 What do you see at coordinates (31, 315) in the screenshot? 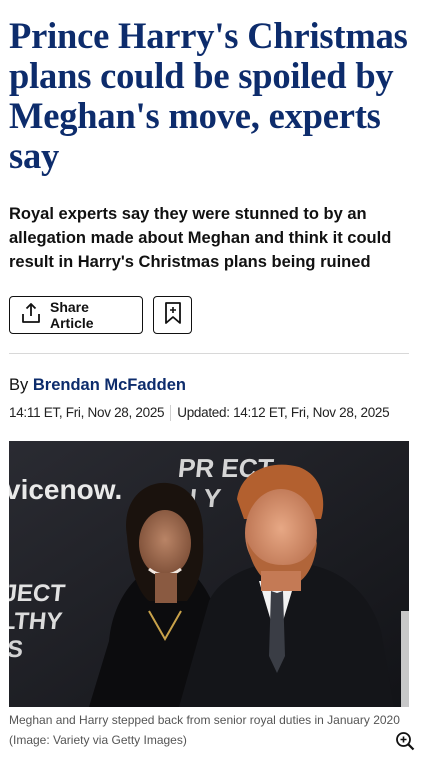
I see `share-icon` at bounding box center [31, 315].